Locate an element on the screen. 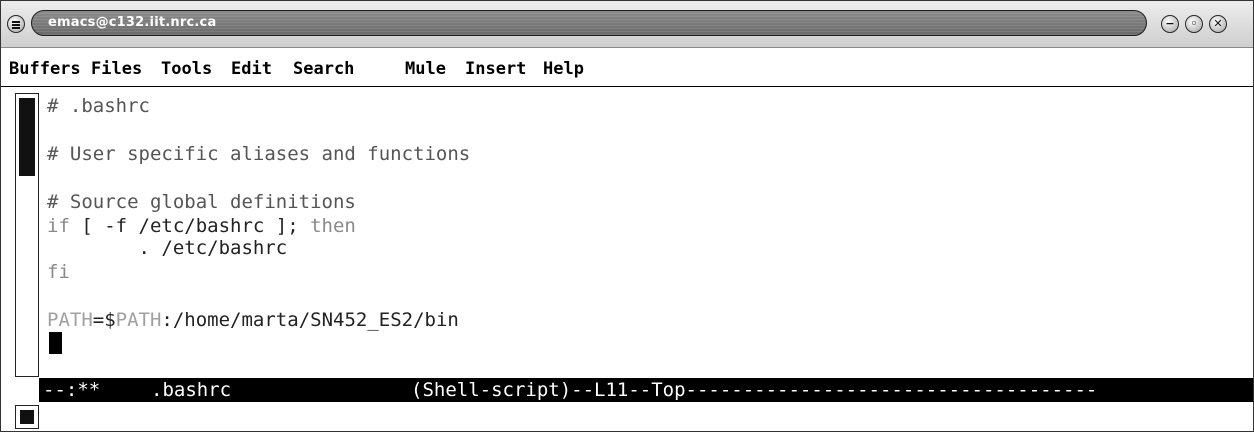 This screenshot has height=432, width=1254. scrollbar-thumb is located at coordinates (27, 137).